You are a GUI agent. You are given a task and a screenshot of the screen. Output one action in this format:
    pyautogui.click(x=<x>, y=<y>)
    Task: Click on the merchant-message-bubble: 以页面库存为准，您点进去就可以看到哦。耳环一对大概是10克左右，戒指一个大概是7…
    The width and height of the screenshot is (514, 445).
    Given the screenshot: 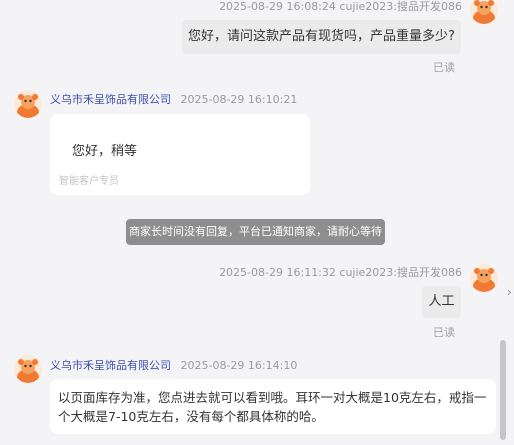 What is the action you would take?
    pyautogui.click(x=273, y=406)
    